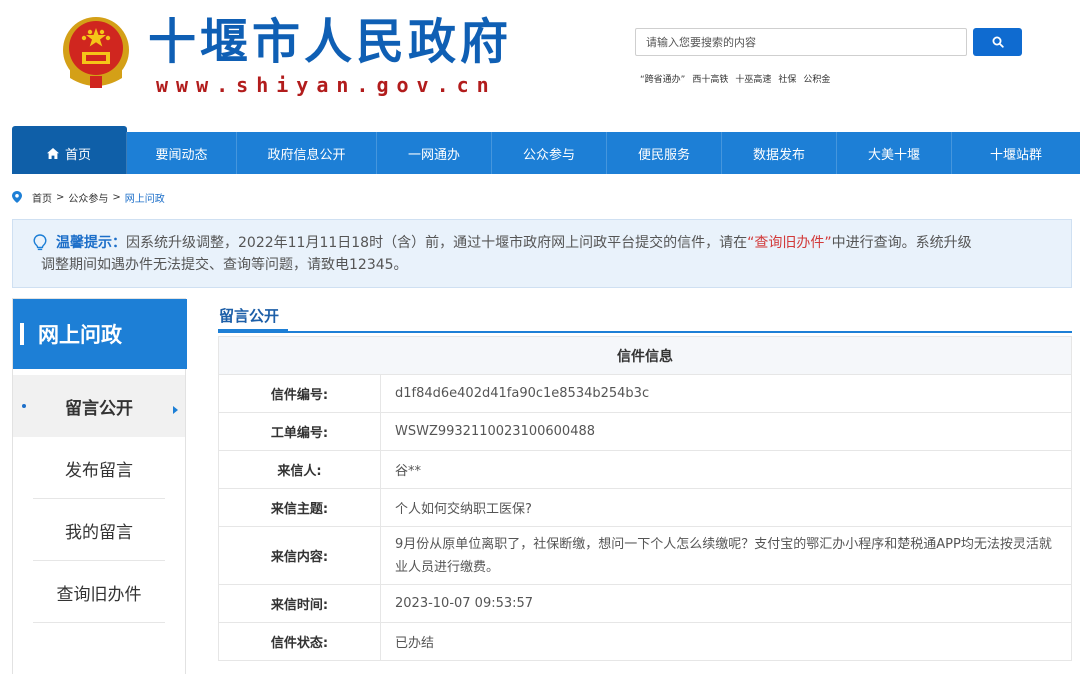 The image size is (1080, 674). I want to click on sidebar-item-label: 我的留言, so click(99, 532).